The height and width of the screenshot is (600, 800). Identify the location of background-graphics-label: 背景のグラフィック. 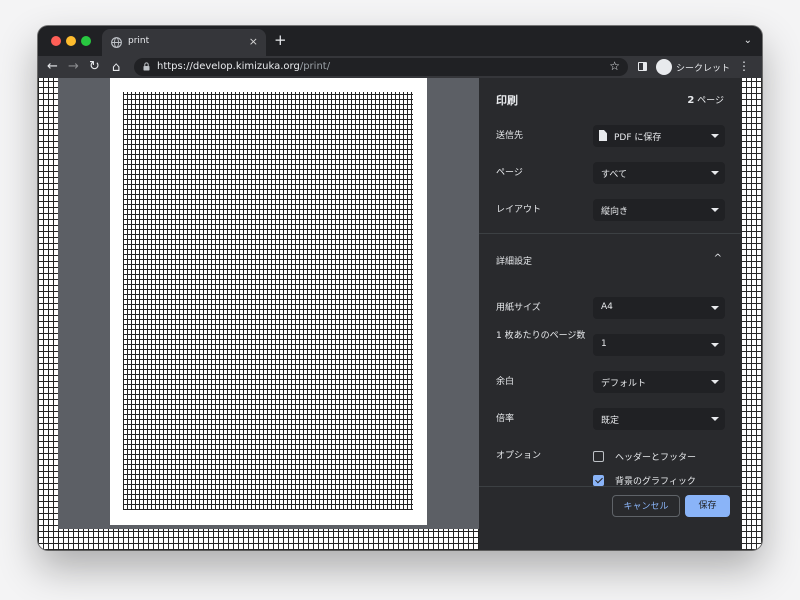
(655, 480).